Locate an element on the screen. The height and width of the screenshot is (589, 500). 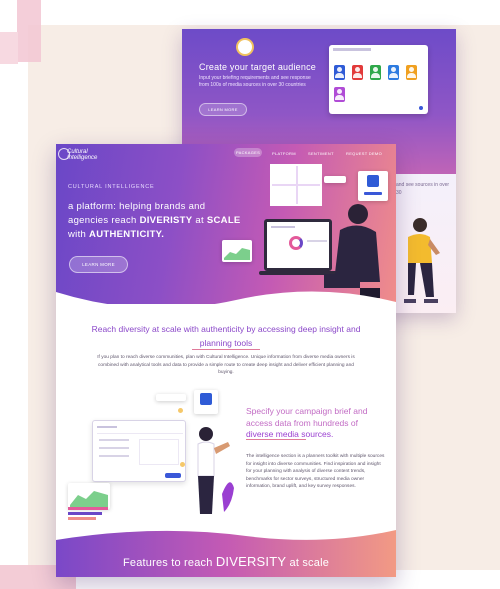
donut-chart-icon is located at coordinates (296, 243).